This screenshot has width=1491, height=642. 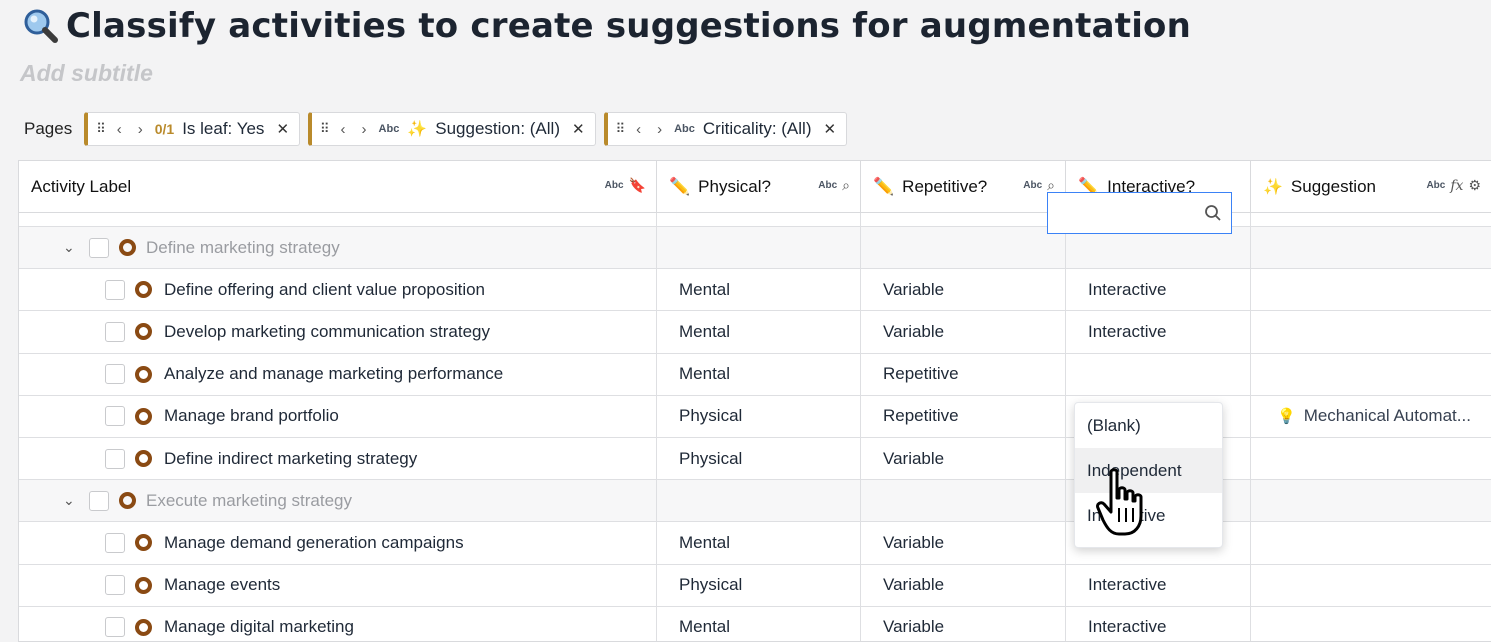 I want to click on activity-cell: Define indirect marketing strategy, so click(x=338, y=458).